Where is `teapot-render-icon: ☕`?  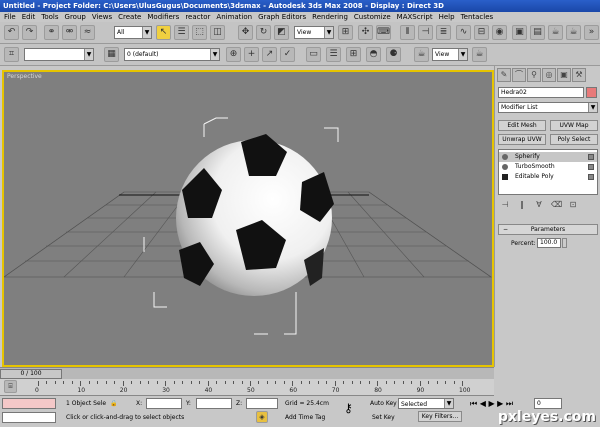
teapot-render-icon: ☕ is located at coordinates (421, 54).